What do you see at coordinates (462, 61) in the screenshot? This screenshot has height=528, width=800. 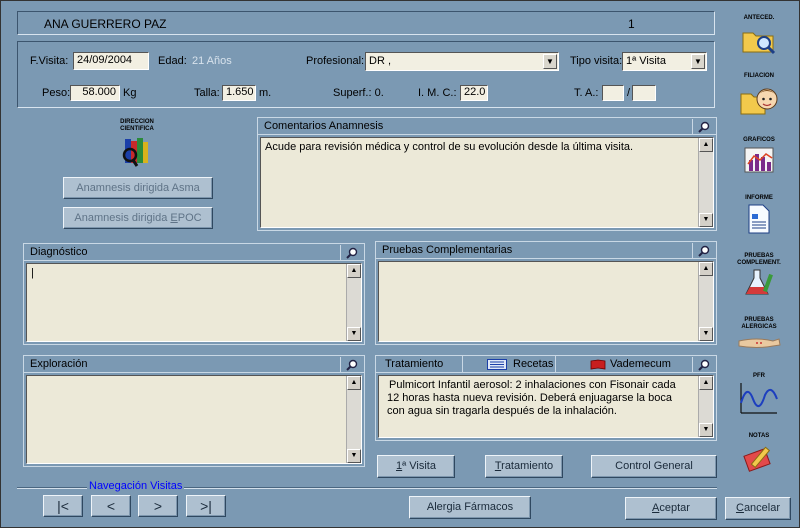 I see `profesional-select: DR , ▼` at bounding box center [462, 61].